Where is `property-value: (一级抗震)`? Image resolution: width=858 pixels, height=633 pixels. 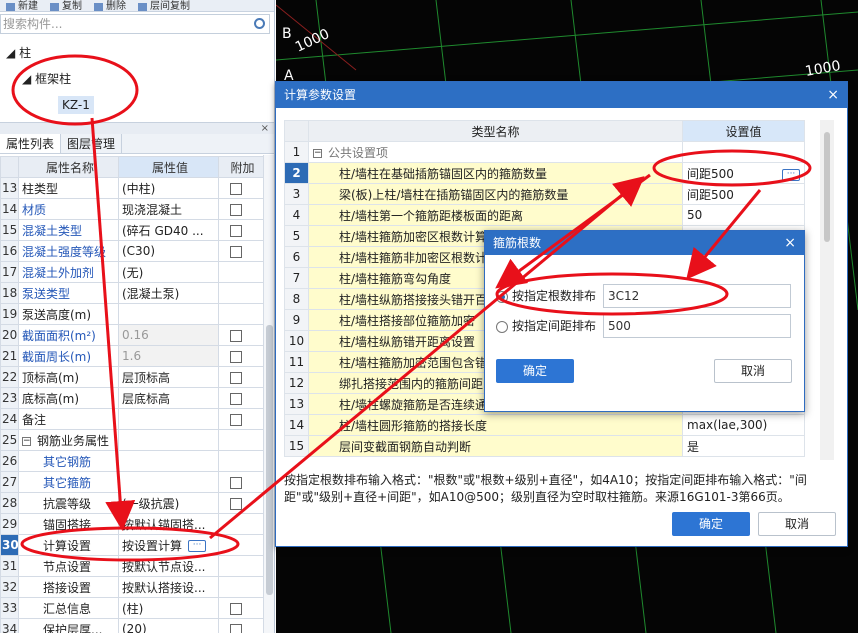
property-value: (一级抗震) is located at coordinates (168, 503).